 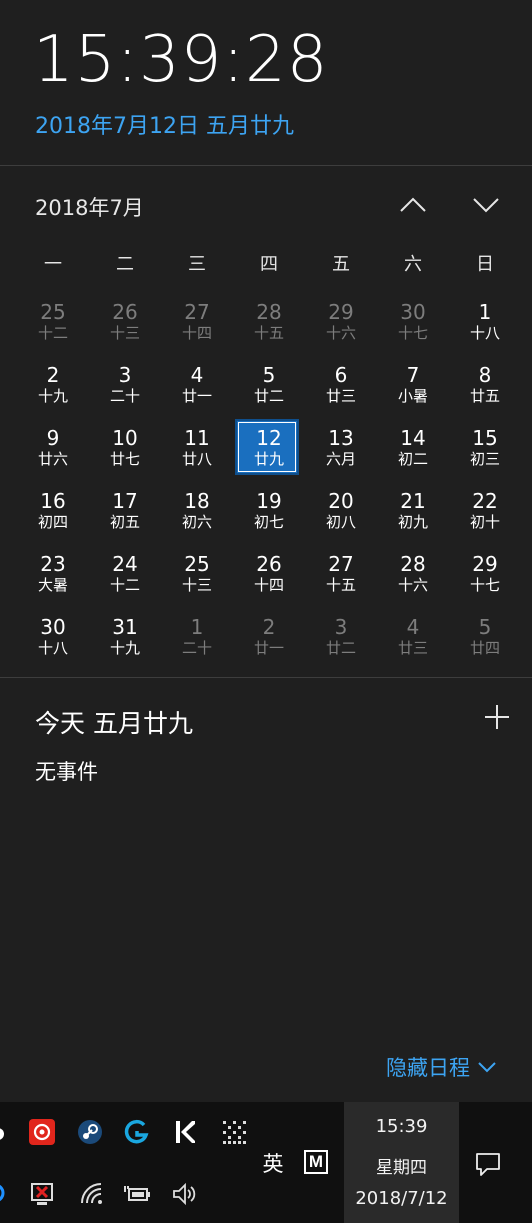 What do you see at coordinates (269, 328) in the screenshot?
I see `calendar-day: 28 十五` at bounding box center [269, 328].